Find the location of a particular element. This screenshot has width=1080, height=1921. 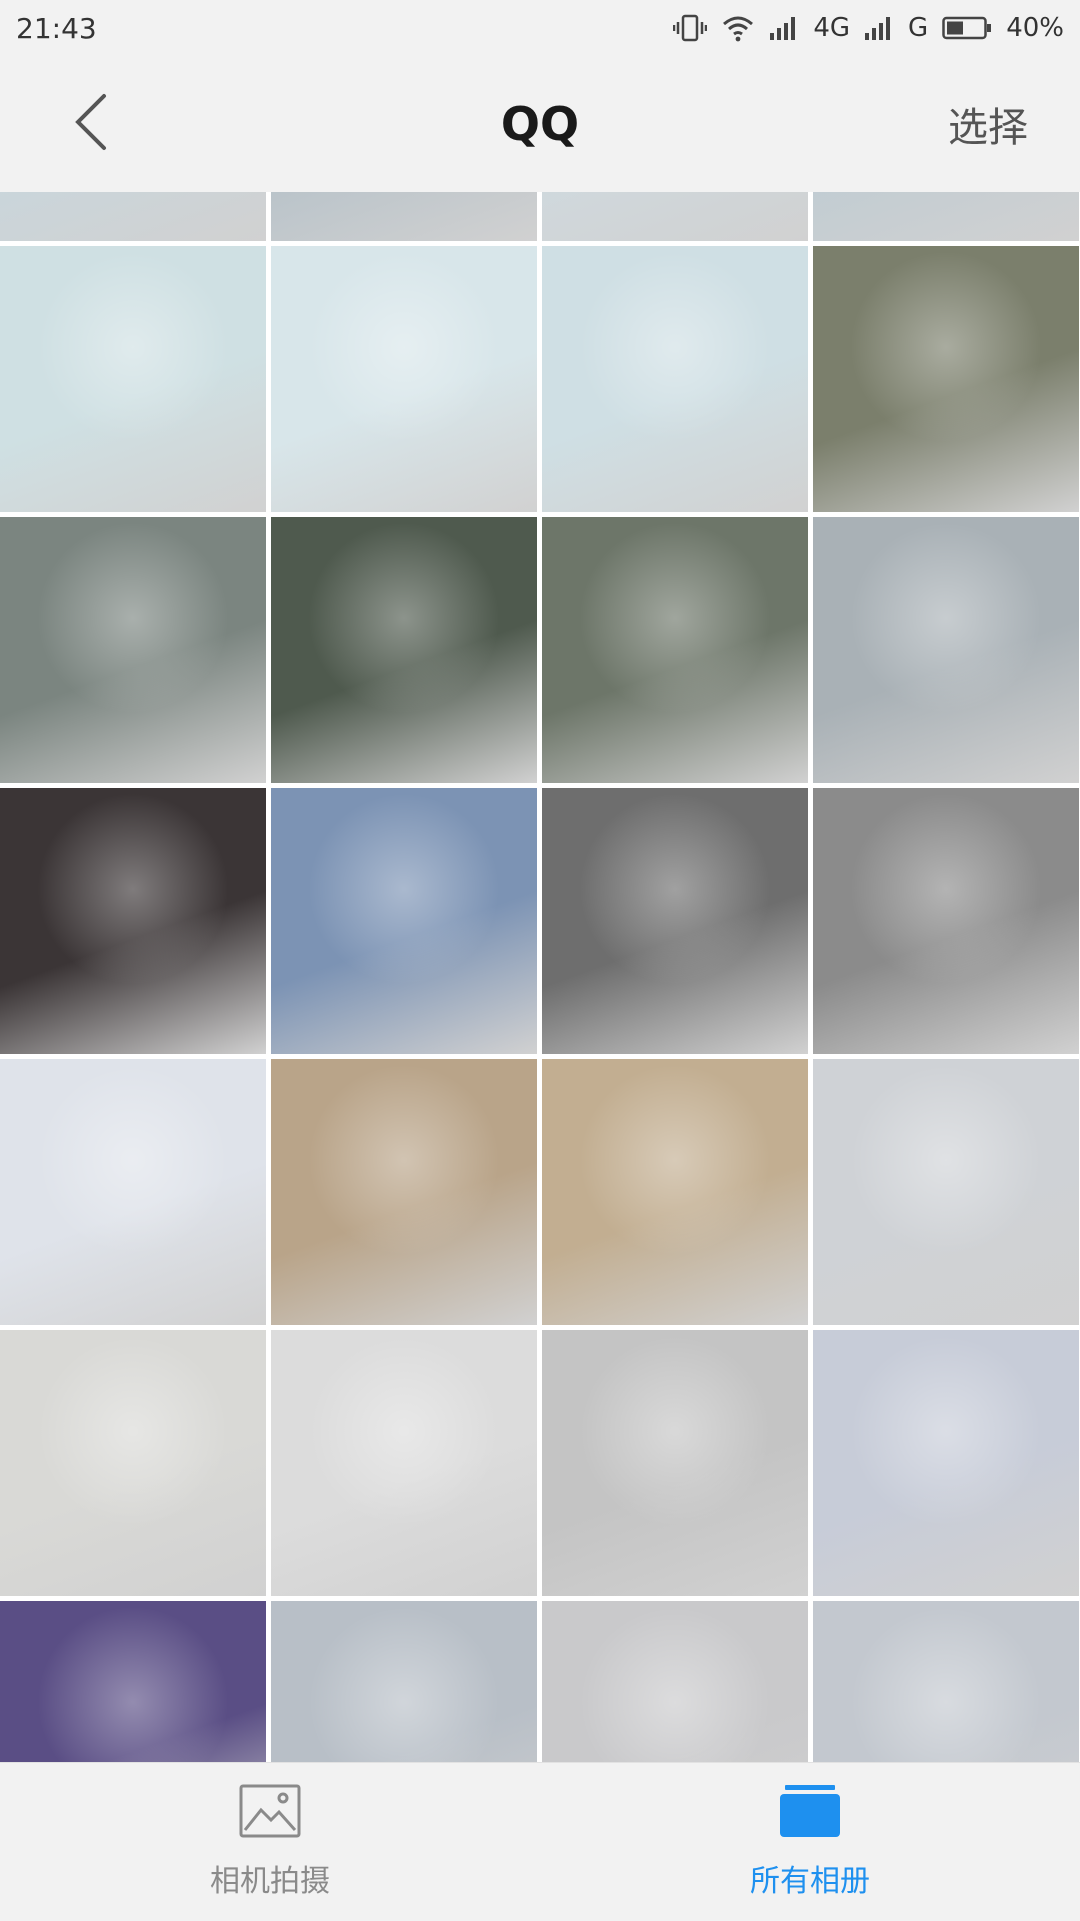

tab-camera: 相机拍摄 is located at coordinates (270, 1842).